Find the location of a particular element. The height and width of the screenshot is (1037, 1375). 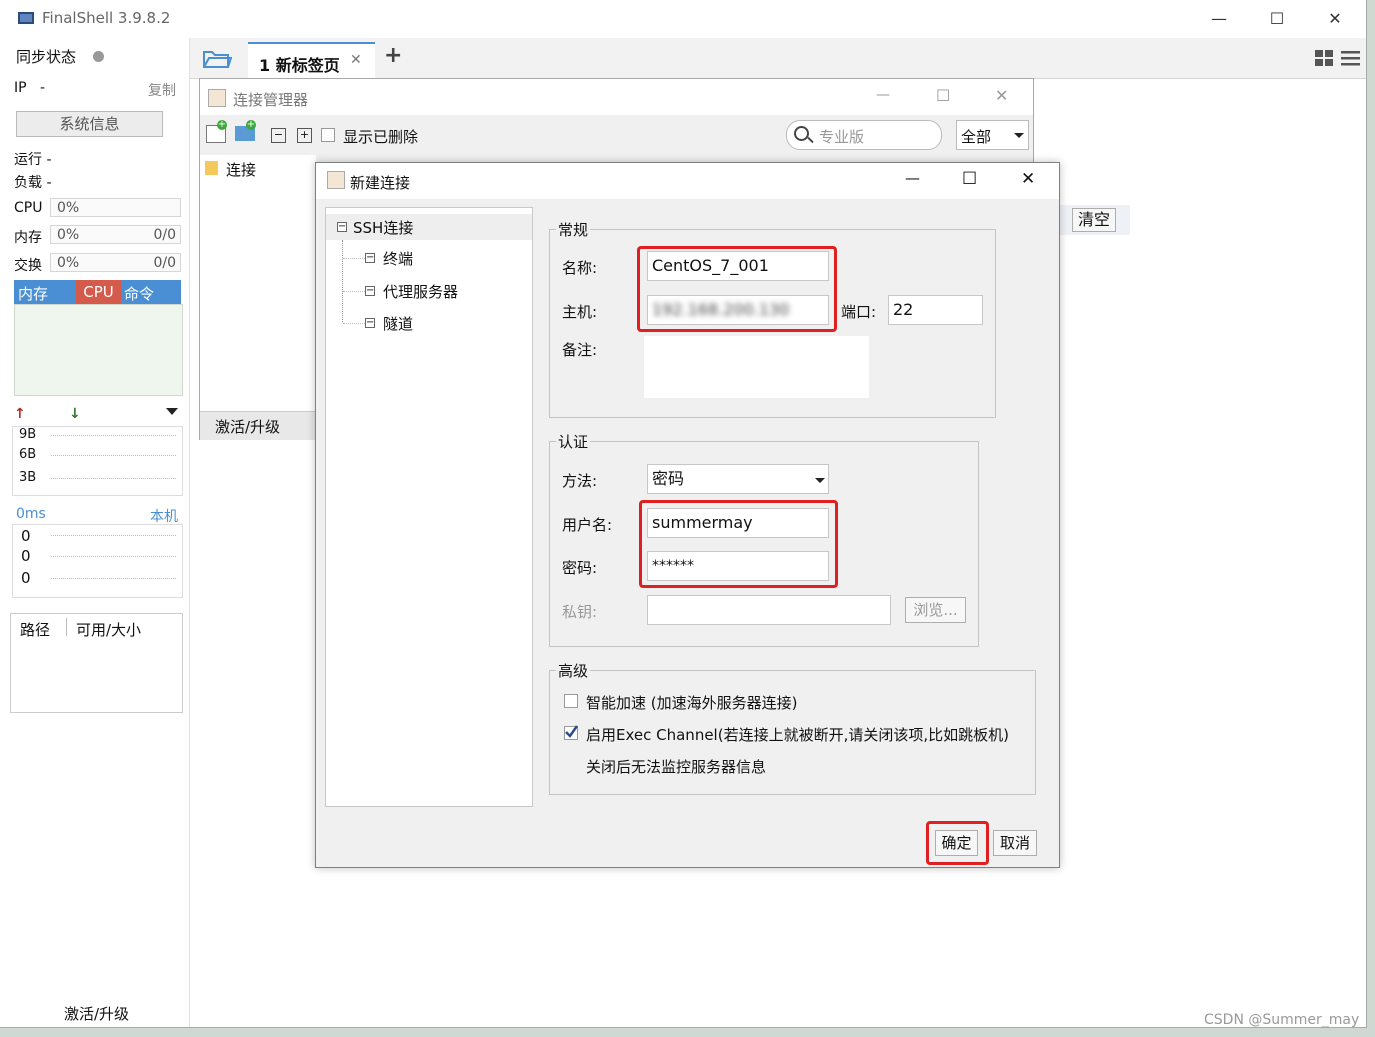

swap-value: 0% is located at coordinates (68, 263).